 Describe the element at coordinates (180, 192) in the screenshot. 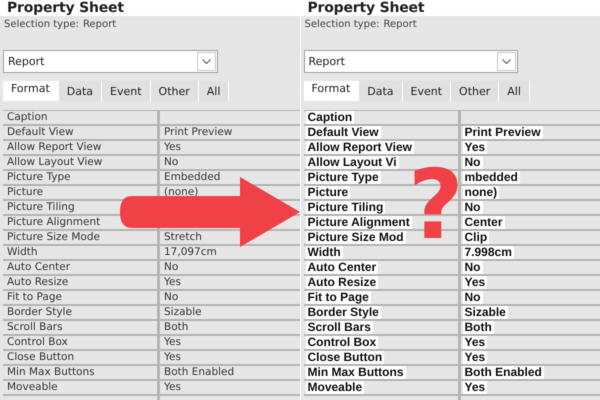

I see `property-value: (none)` at that location.